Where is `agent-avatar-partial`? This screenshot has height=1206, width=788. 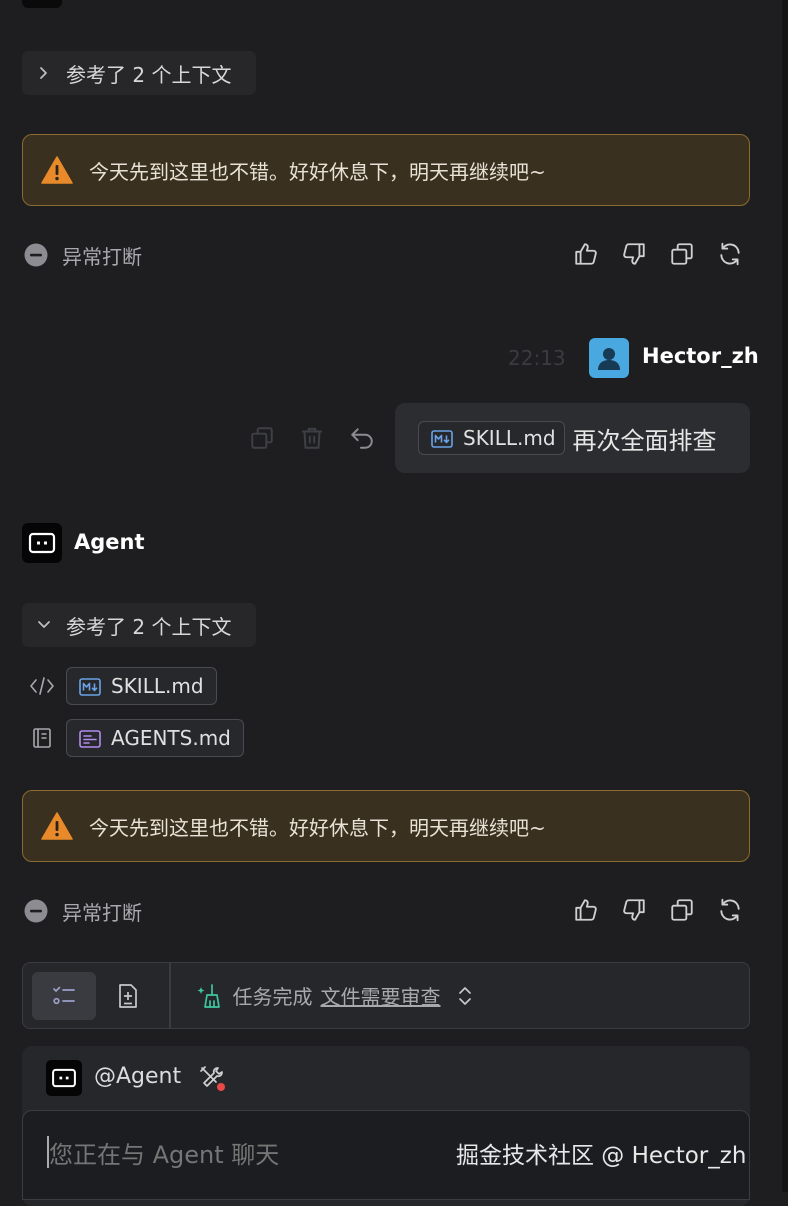 agent-avatar-partial is located at coordinates (42, 4).